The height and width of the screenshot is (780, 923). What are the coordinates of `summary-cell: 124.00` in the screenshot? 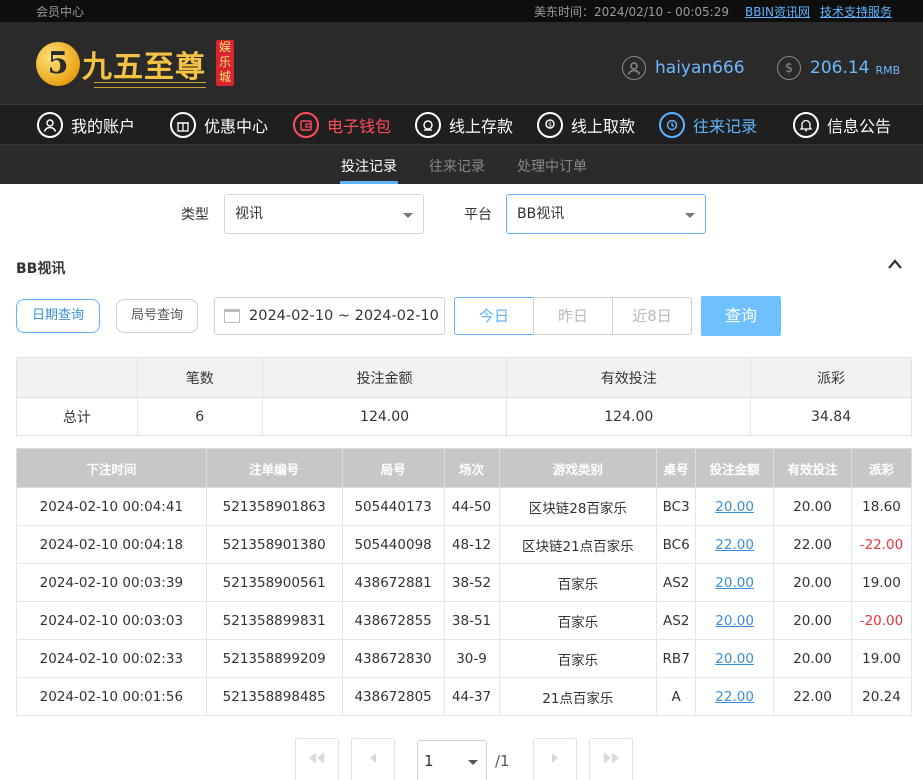 It's located at (629, 416).